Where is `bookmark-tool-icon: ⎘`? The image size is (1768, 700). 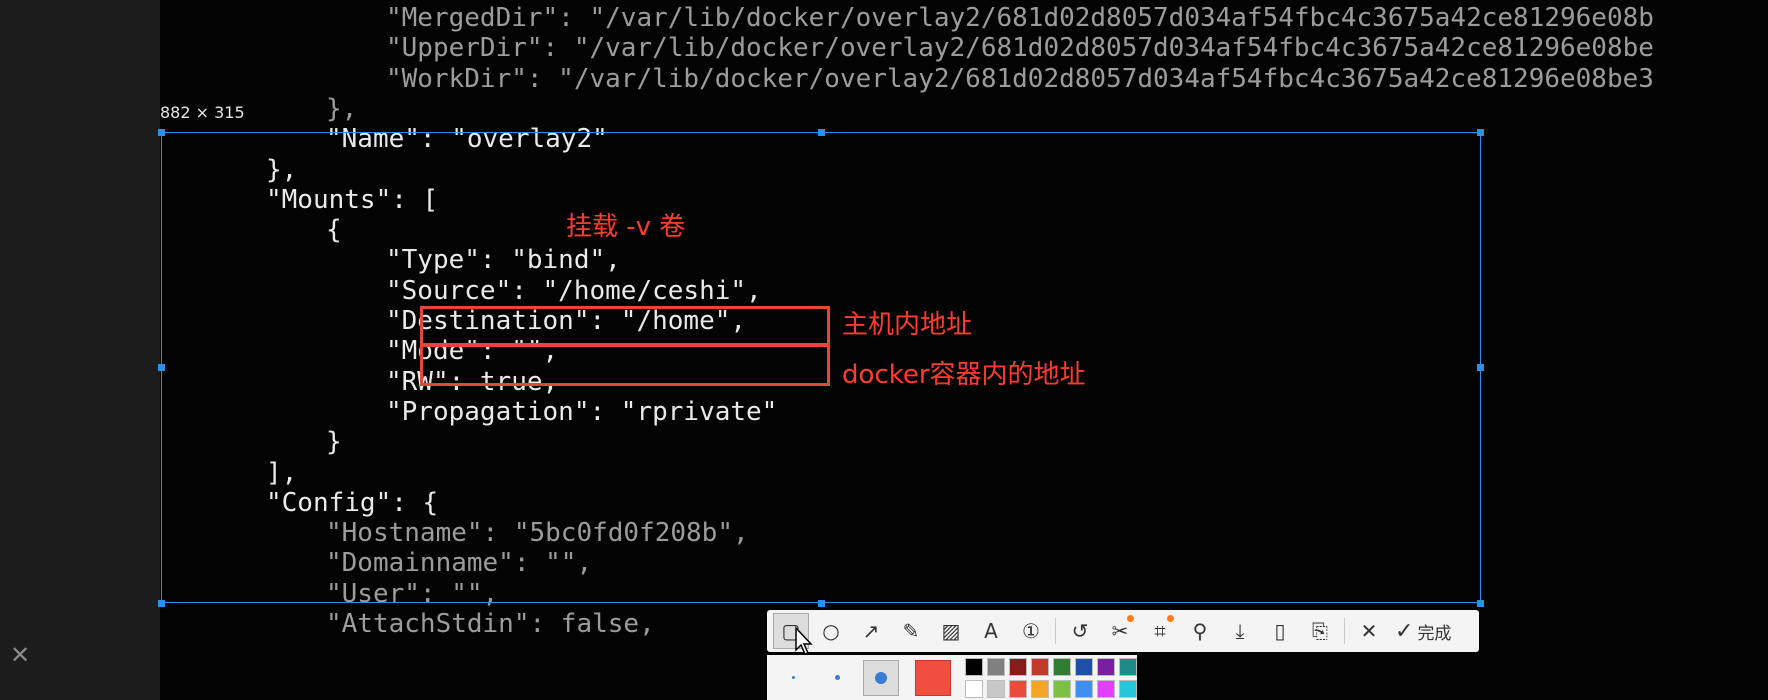
bookmark-tool-icon: ⎘ is located at coordinates (1320, 631).